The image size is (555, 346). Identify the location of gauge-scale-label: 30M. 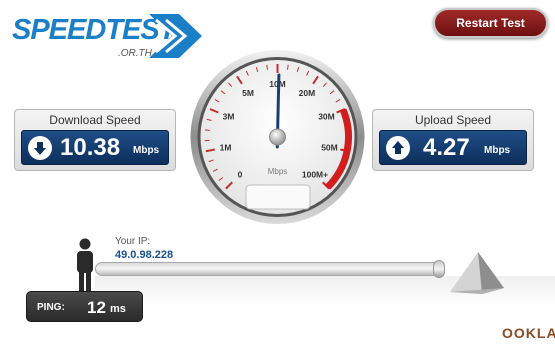
(326, 117).